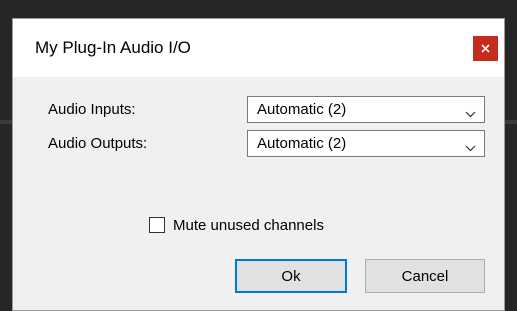  I want to click on audio-inputs-value: Automatic (2), so click(302, 109).